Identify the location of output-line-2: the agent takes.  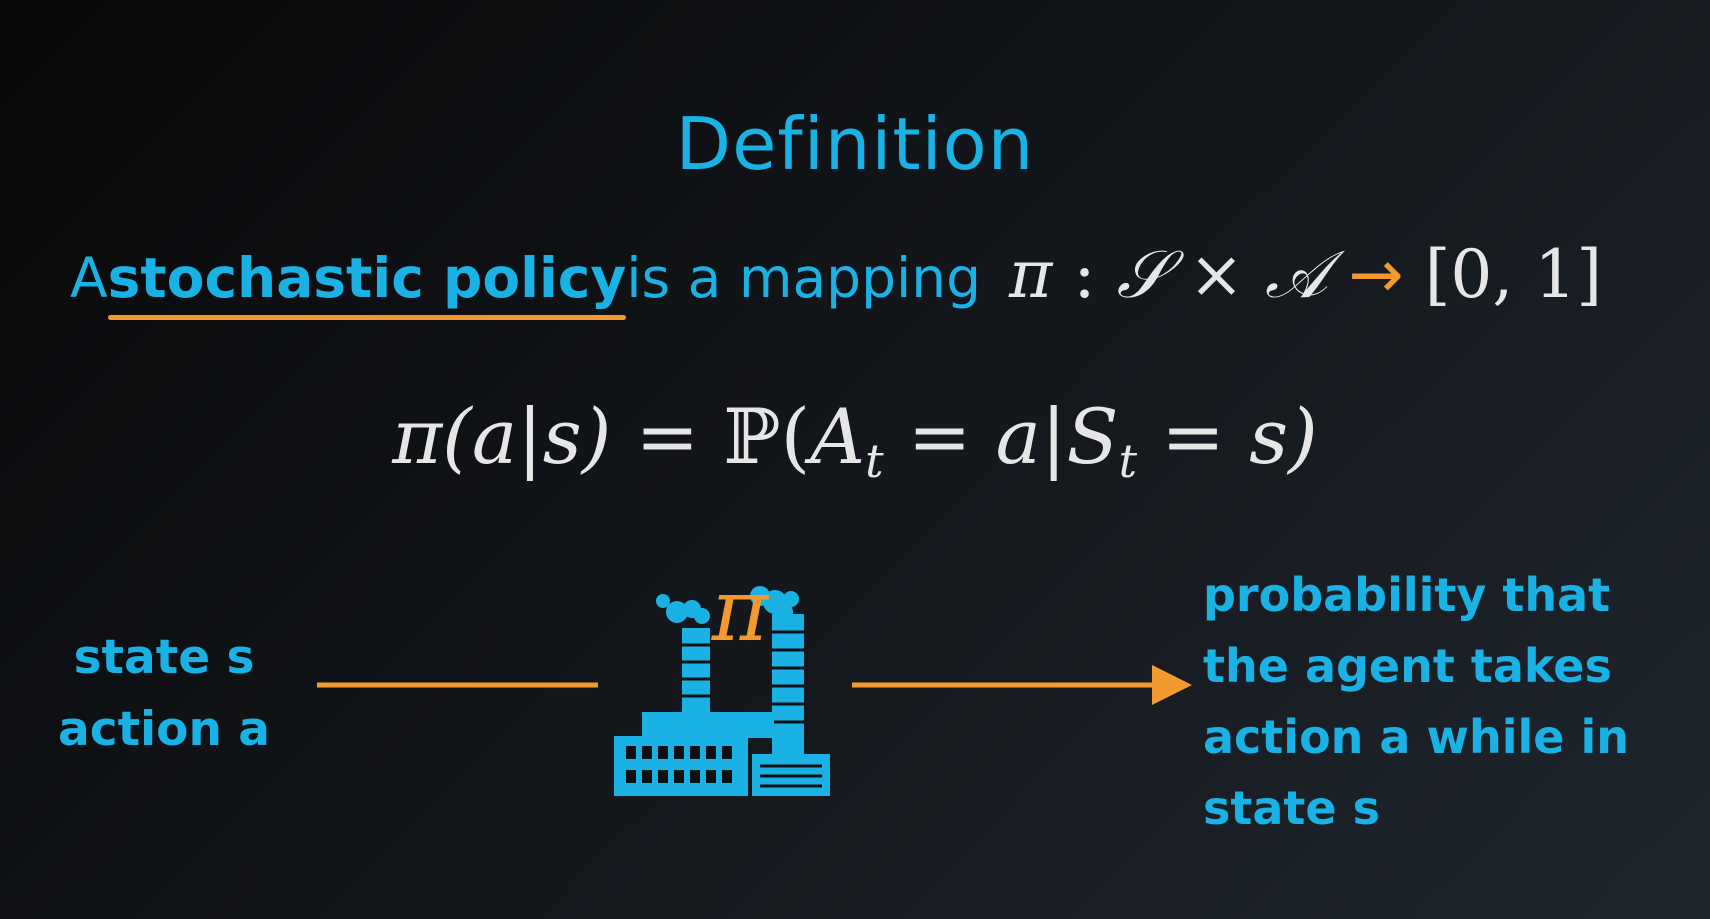
(1407, 666).